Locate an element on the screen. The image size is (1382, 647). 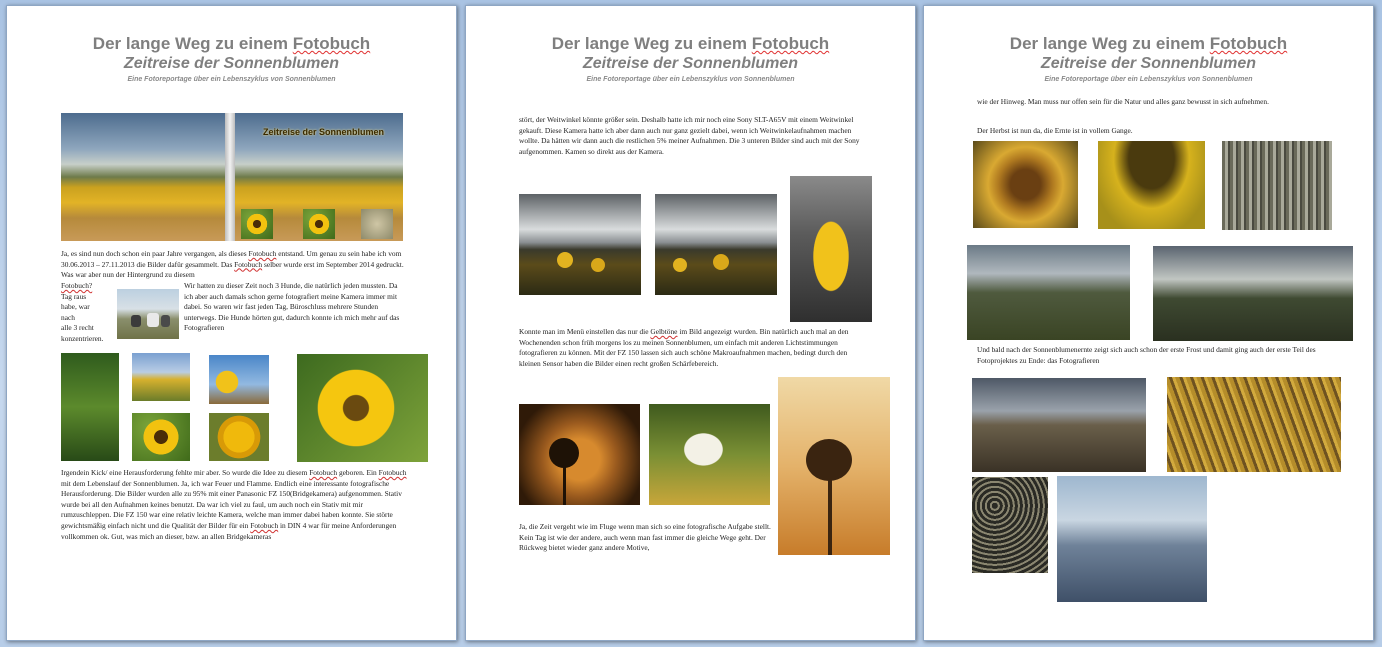
field-landscape-photo is located at coordinates (1048, 292).